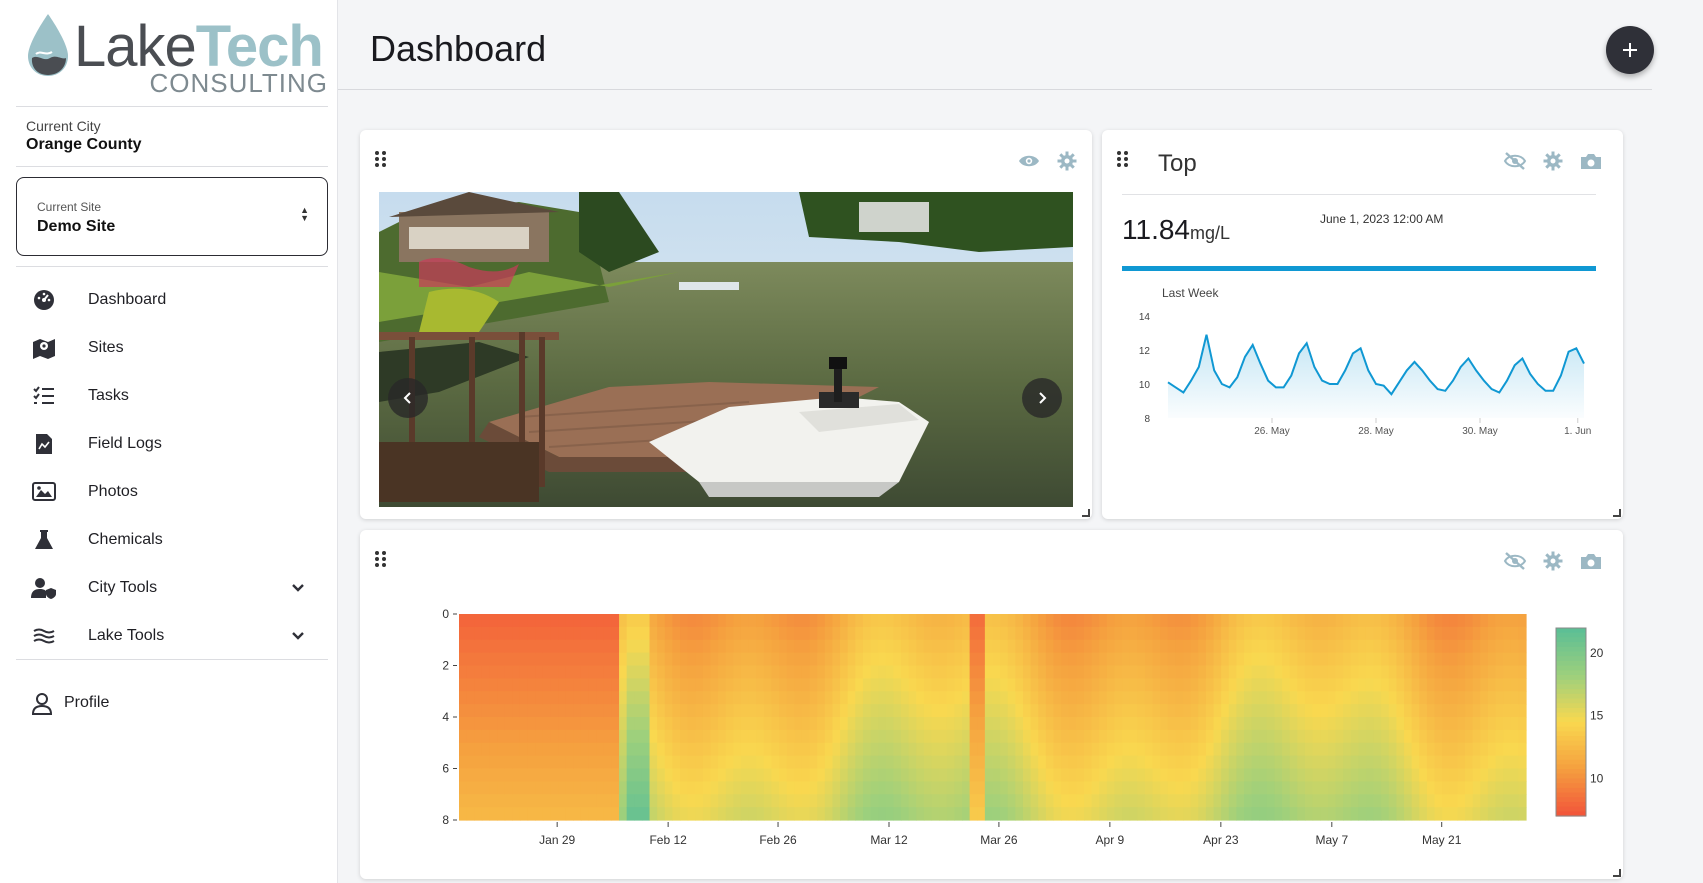 The height and width of the screenshot is (883, 1703). I want to click on carousel-next-button, so click(1042, 398).